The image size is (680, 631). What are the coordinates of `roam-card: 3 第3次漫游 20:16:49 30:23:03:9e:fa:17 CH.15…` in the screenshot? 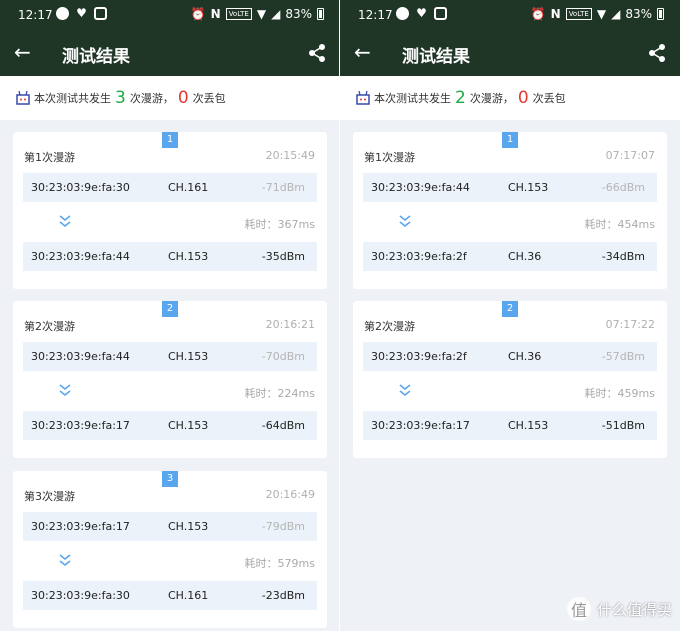 It's located at (170, 549).